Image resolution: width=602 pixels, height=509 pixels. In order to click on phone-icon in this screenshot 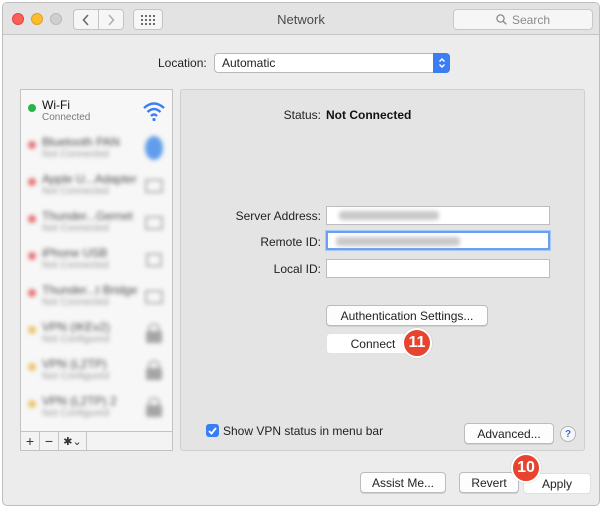, I will do `click(154, 260)`.